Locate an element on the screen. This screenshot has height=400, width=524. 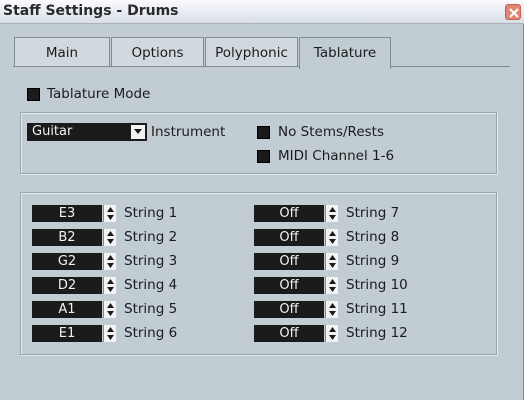
string-7-spinner is located at coordinates (331, 213).